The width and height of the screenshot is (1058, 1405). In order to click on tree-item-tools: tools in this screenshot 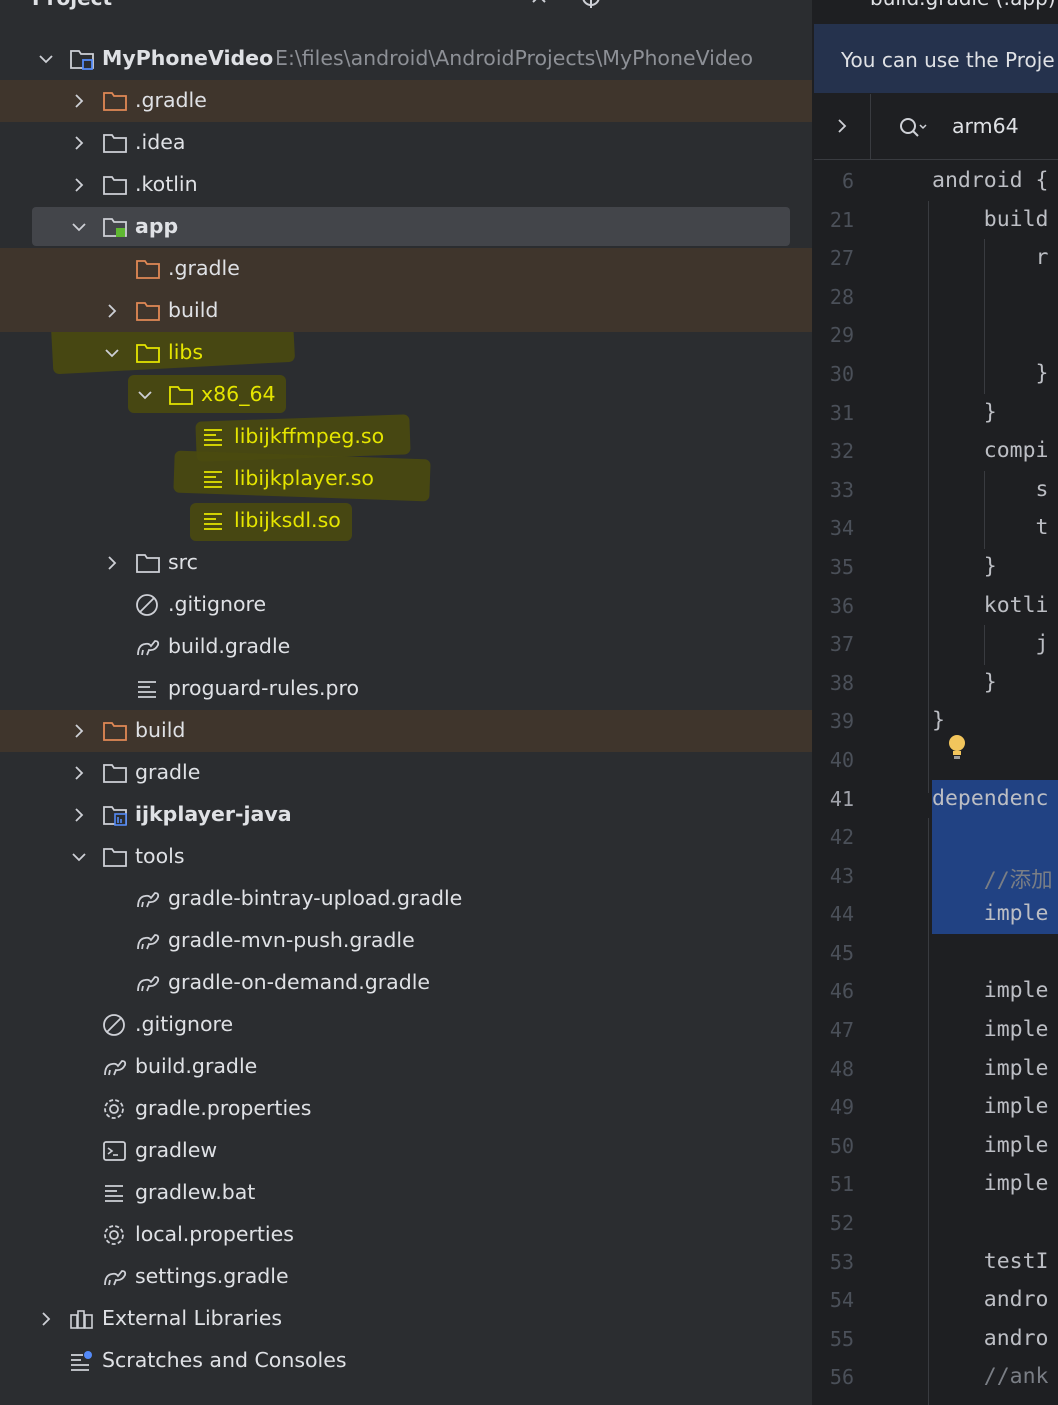, I will do `click(406, 857)`.